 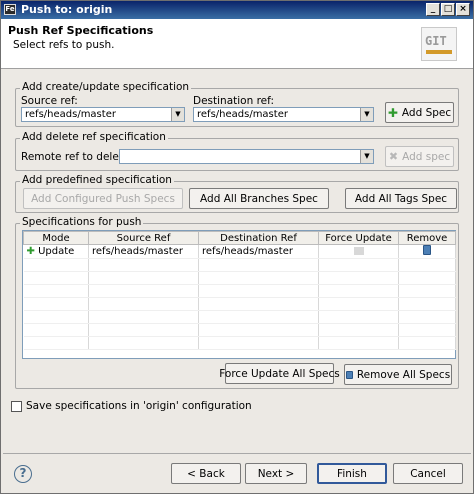 What do you see at coordinates (393, 156) in the screenshot?
I see `delete-x-icon: ✖` at bounding box center [393, 156].